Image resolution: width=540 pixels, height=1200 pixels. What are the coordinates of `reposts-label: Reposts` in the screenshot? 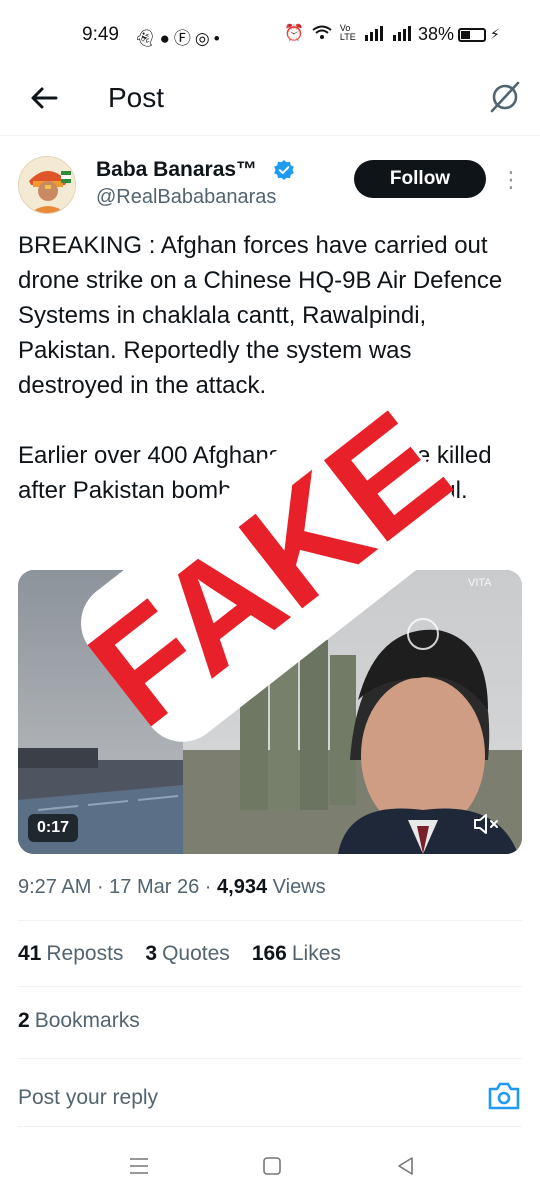 It's located at (85, 953).